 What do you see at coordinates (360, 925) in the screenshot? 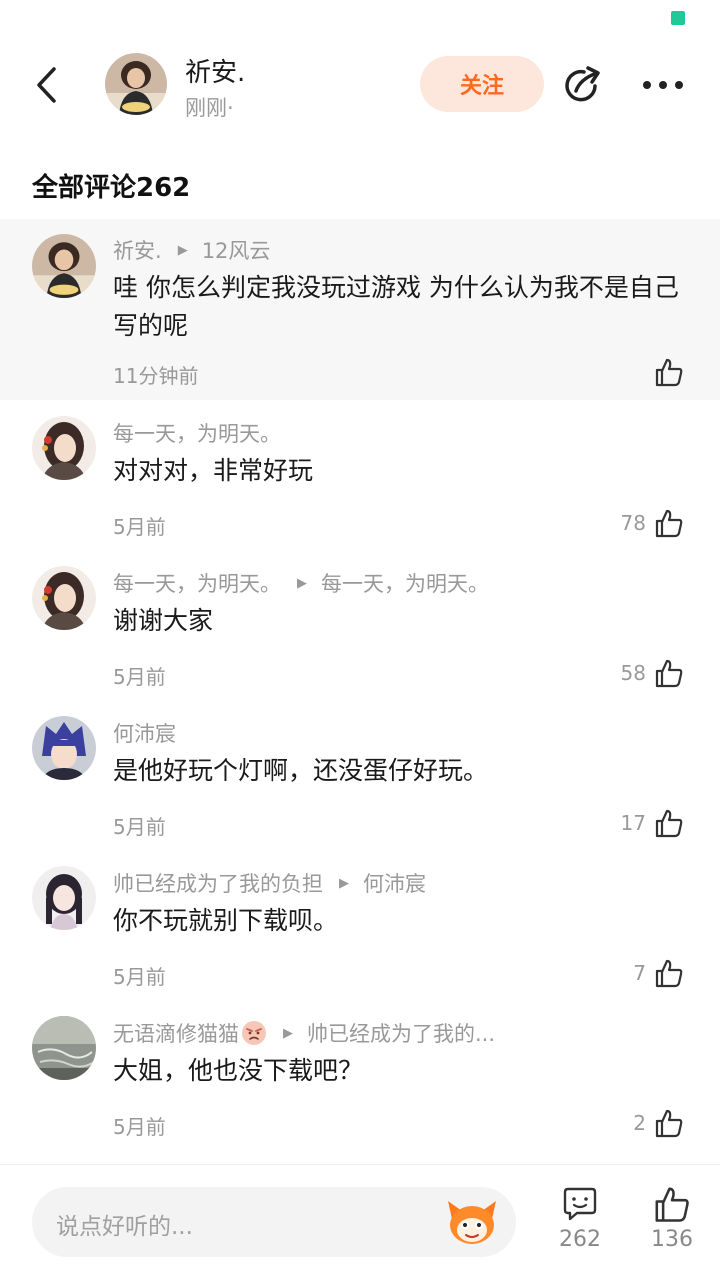
I see `comment-item: 帅已经成为了我的负担 ▶ 何沛宸 你不玩就别下载呗。 5月前 7` at bounding box center [360, 925].